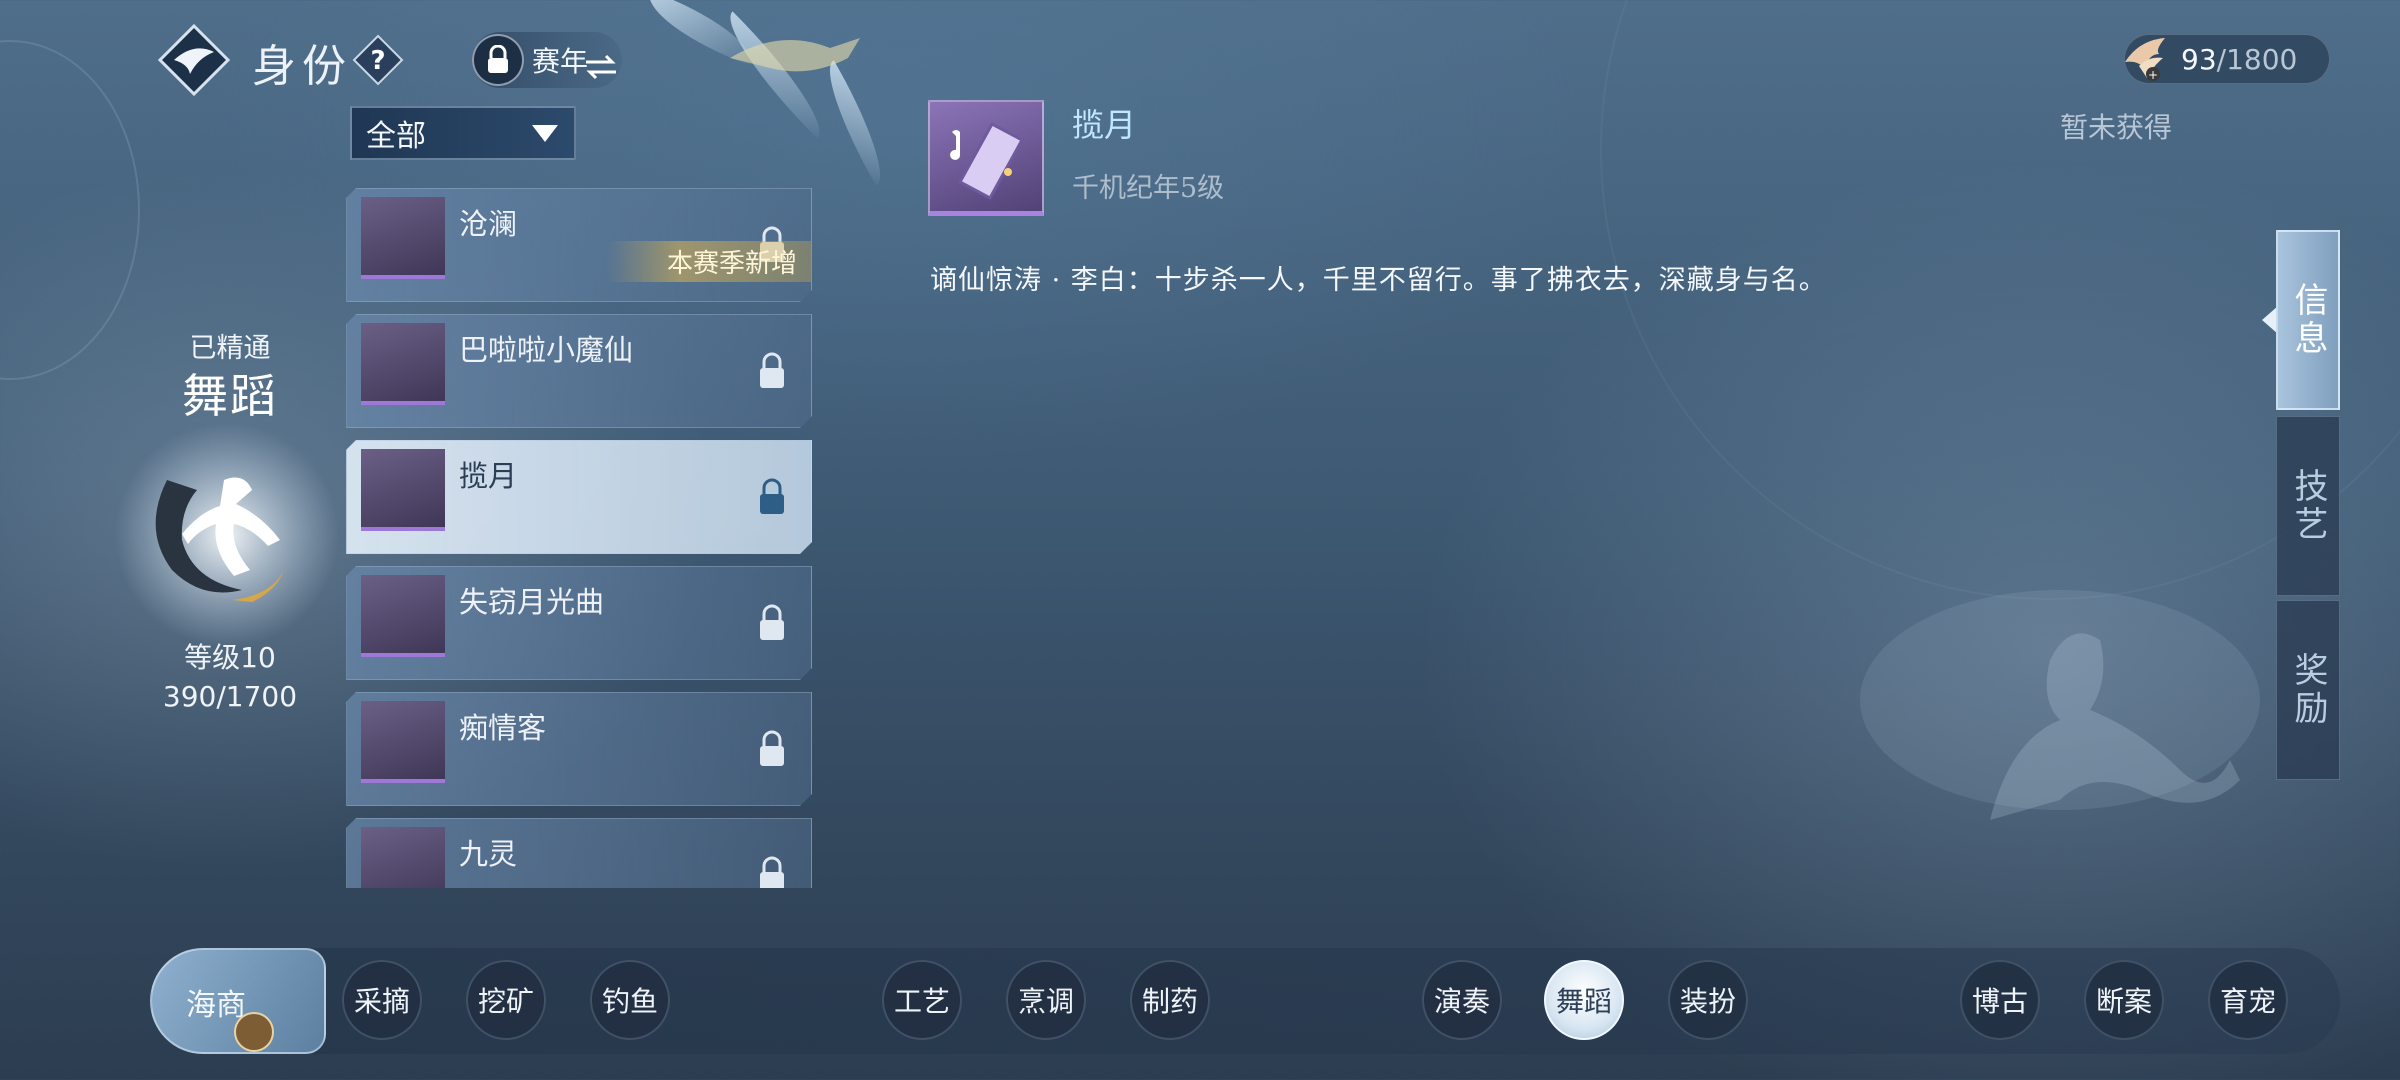 The width and height of the screenshot is (2400, 1080). I want to click on mastery-name: 舞蹈, so click(230, 396).